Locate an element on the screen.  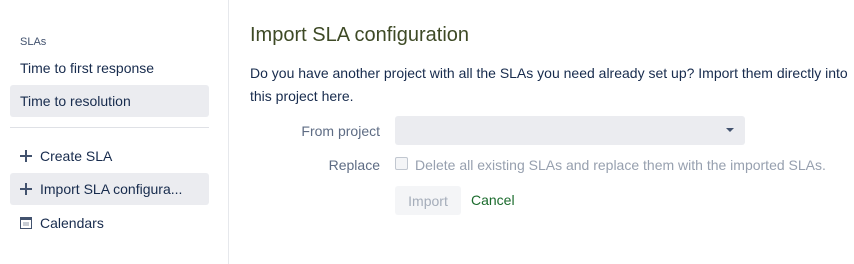
sidebar-item-label: Create SLA is located at coordinates (76, 156).